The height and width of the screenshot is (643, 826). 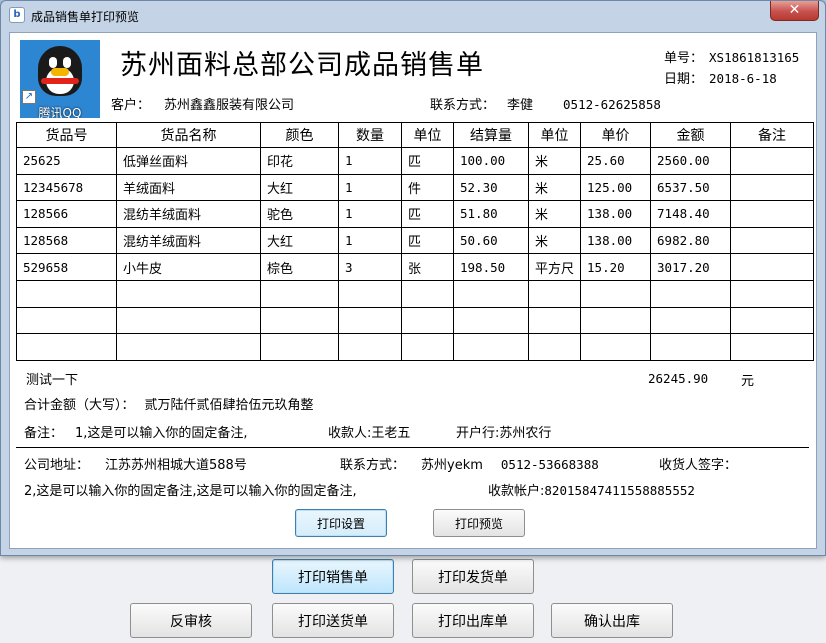 I want to click on table-row: 529658 小牛皮 棕色 3 张 198.50 平方尺 15.20 3017.20, so click(x=415, y=267).